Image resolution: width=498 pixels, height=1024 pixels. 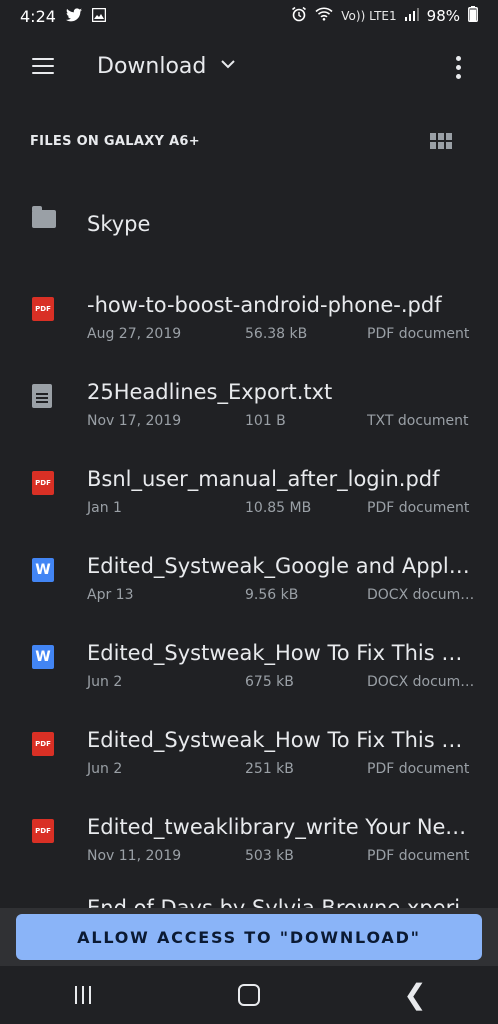 I want to click on status-time: 4:24, so click(x=38, y=16).